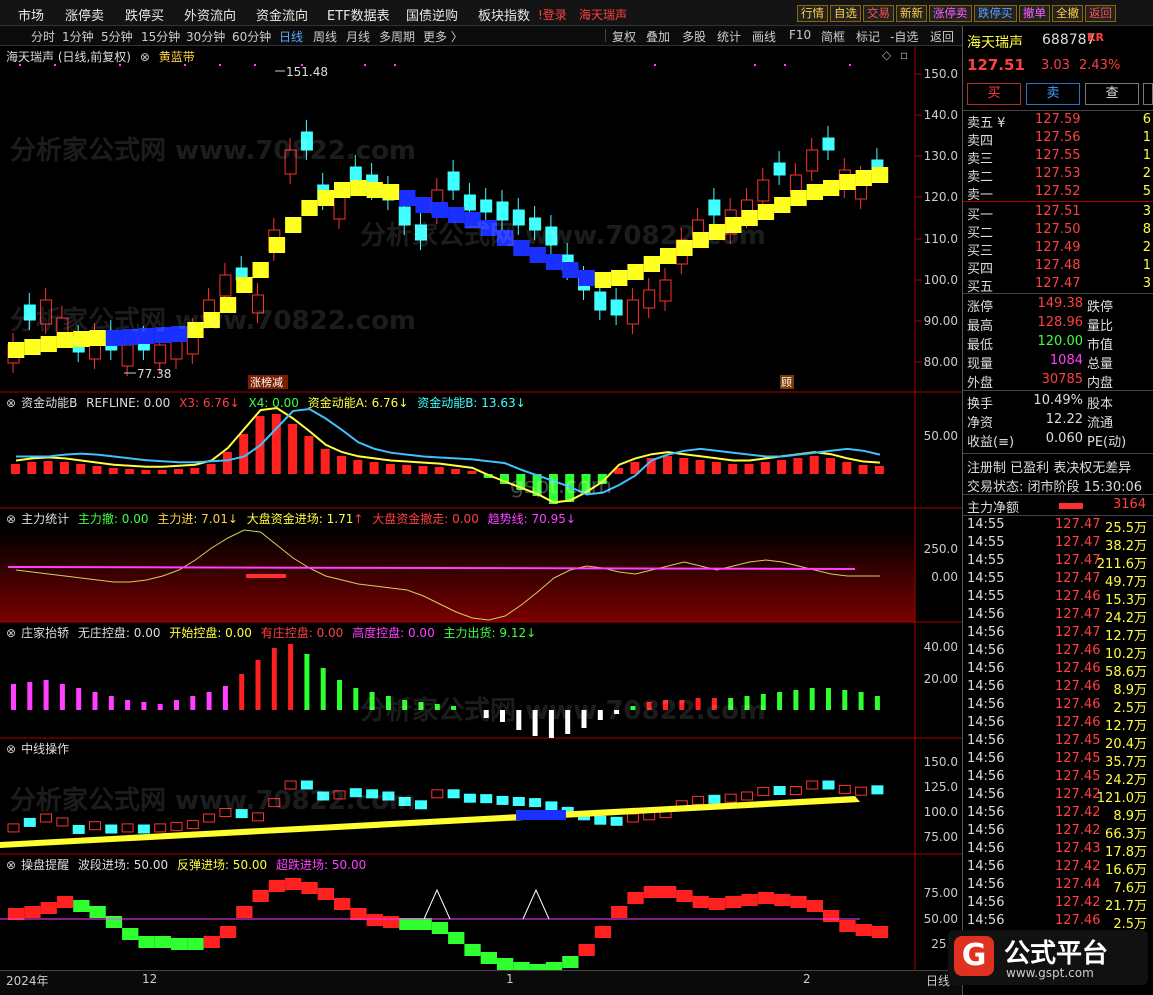 Image resolution: width=1153 pixels, height=995 pixels. What do you see at coordinates (911, 13) in the screenshot?
I see `new-ipo-button: 新新` at bounding box center [911, 13].